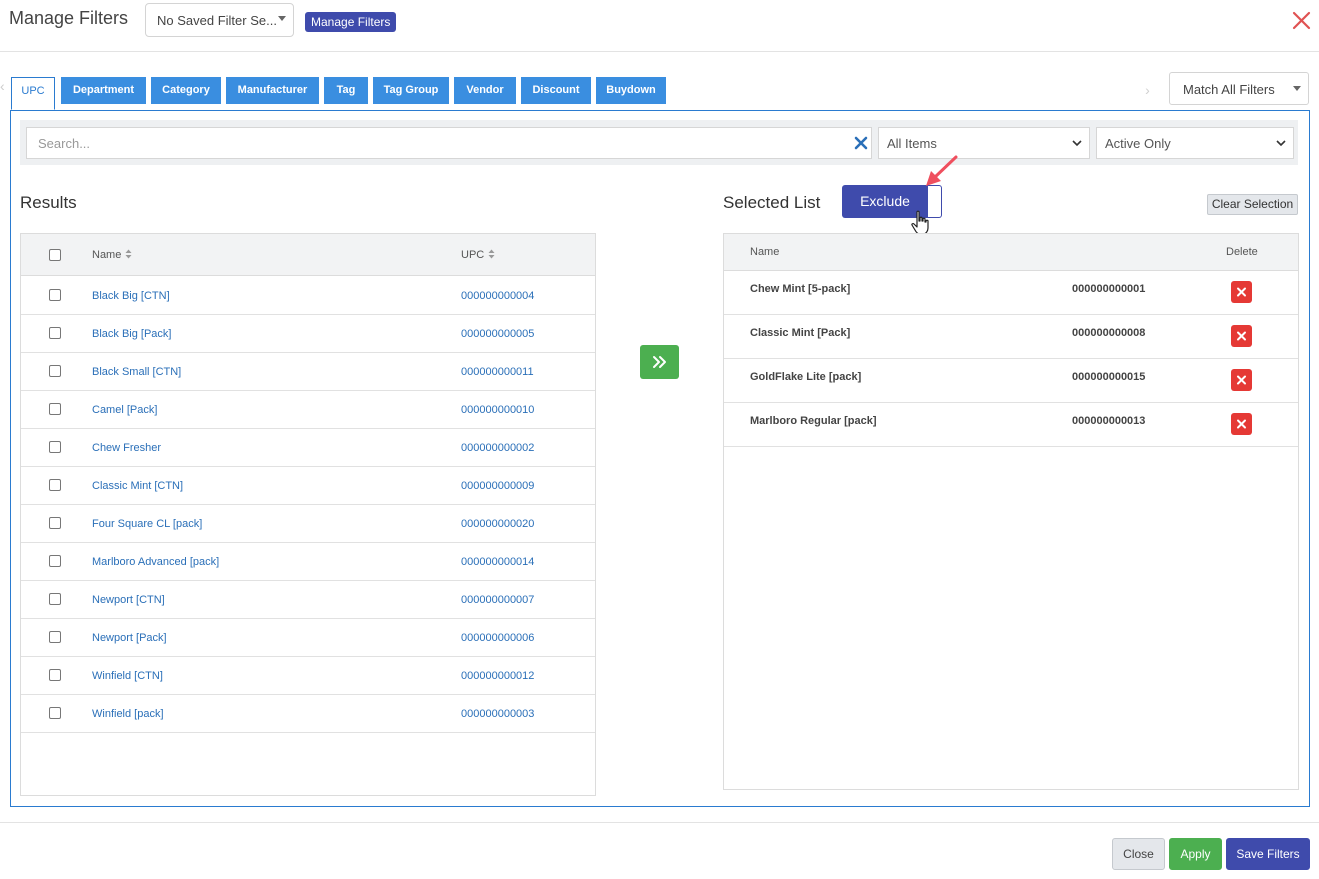 This screenshot has height=879, width=1319. I want to click on clear-search-icon, so click(861, 143).